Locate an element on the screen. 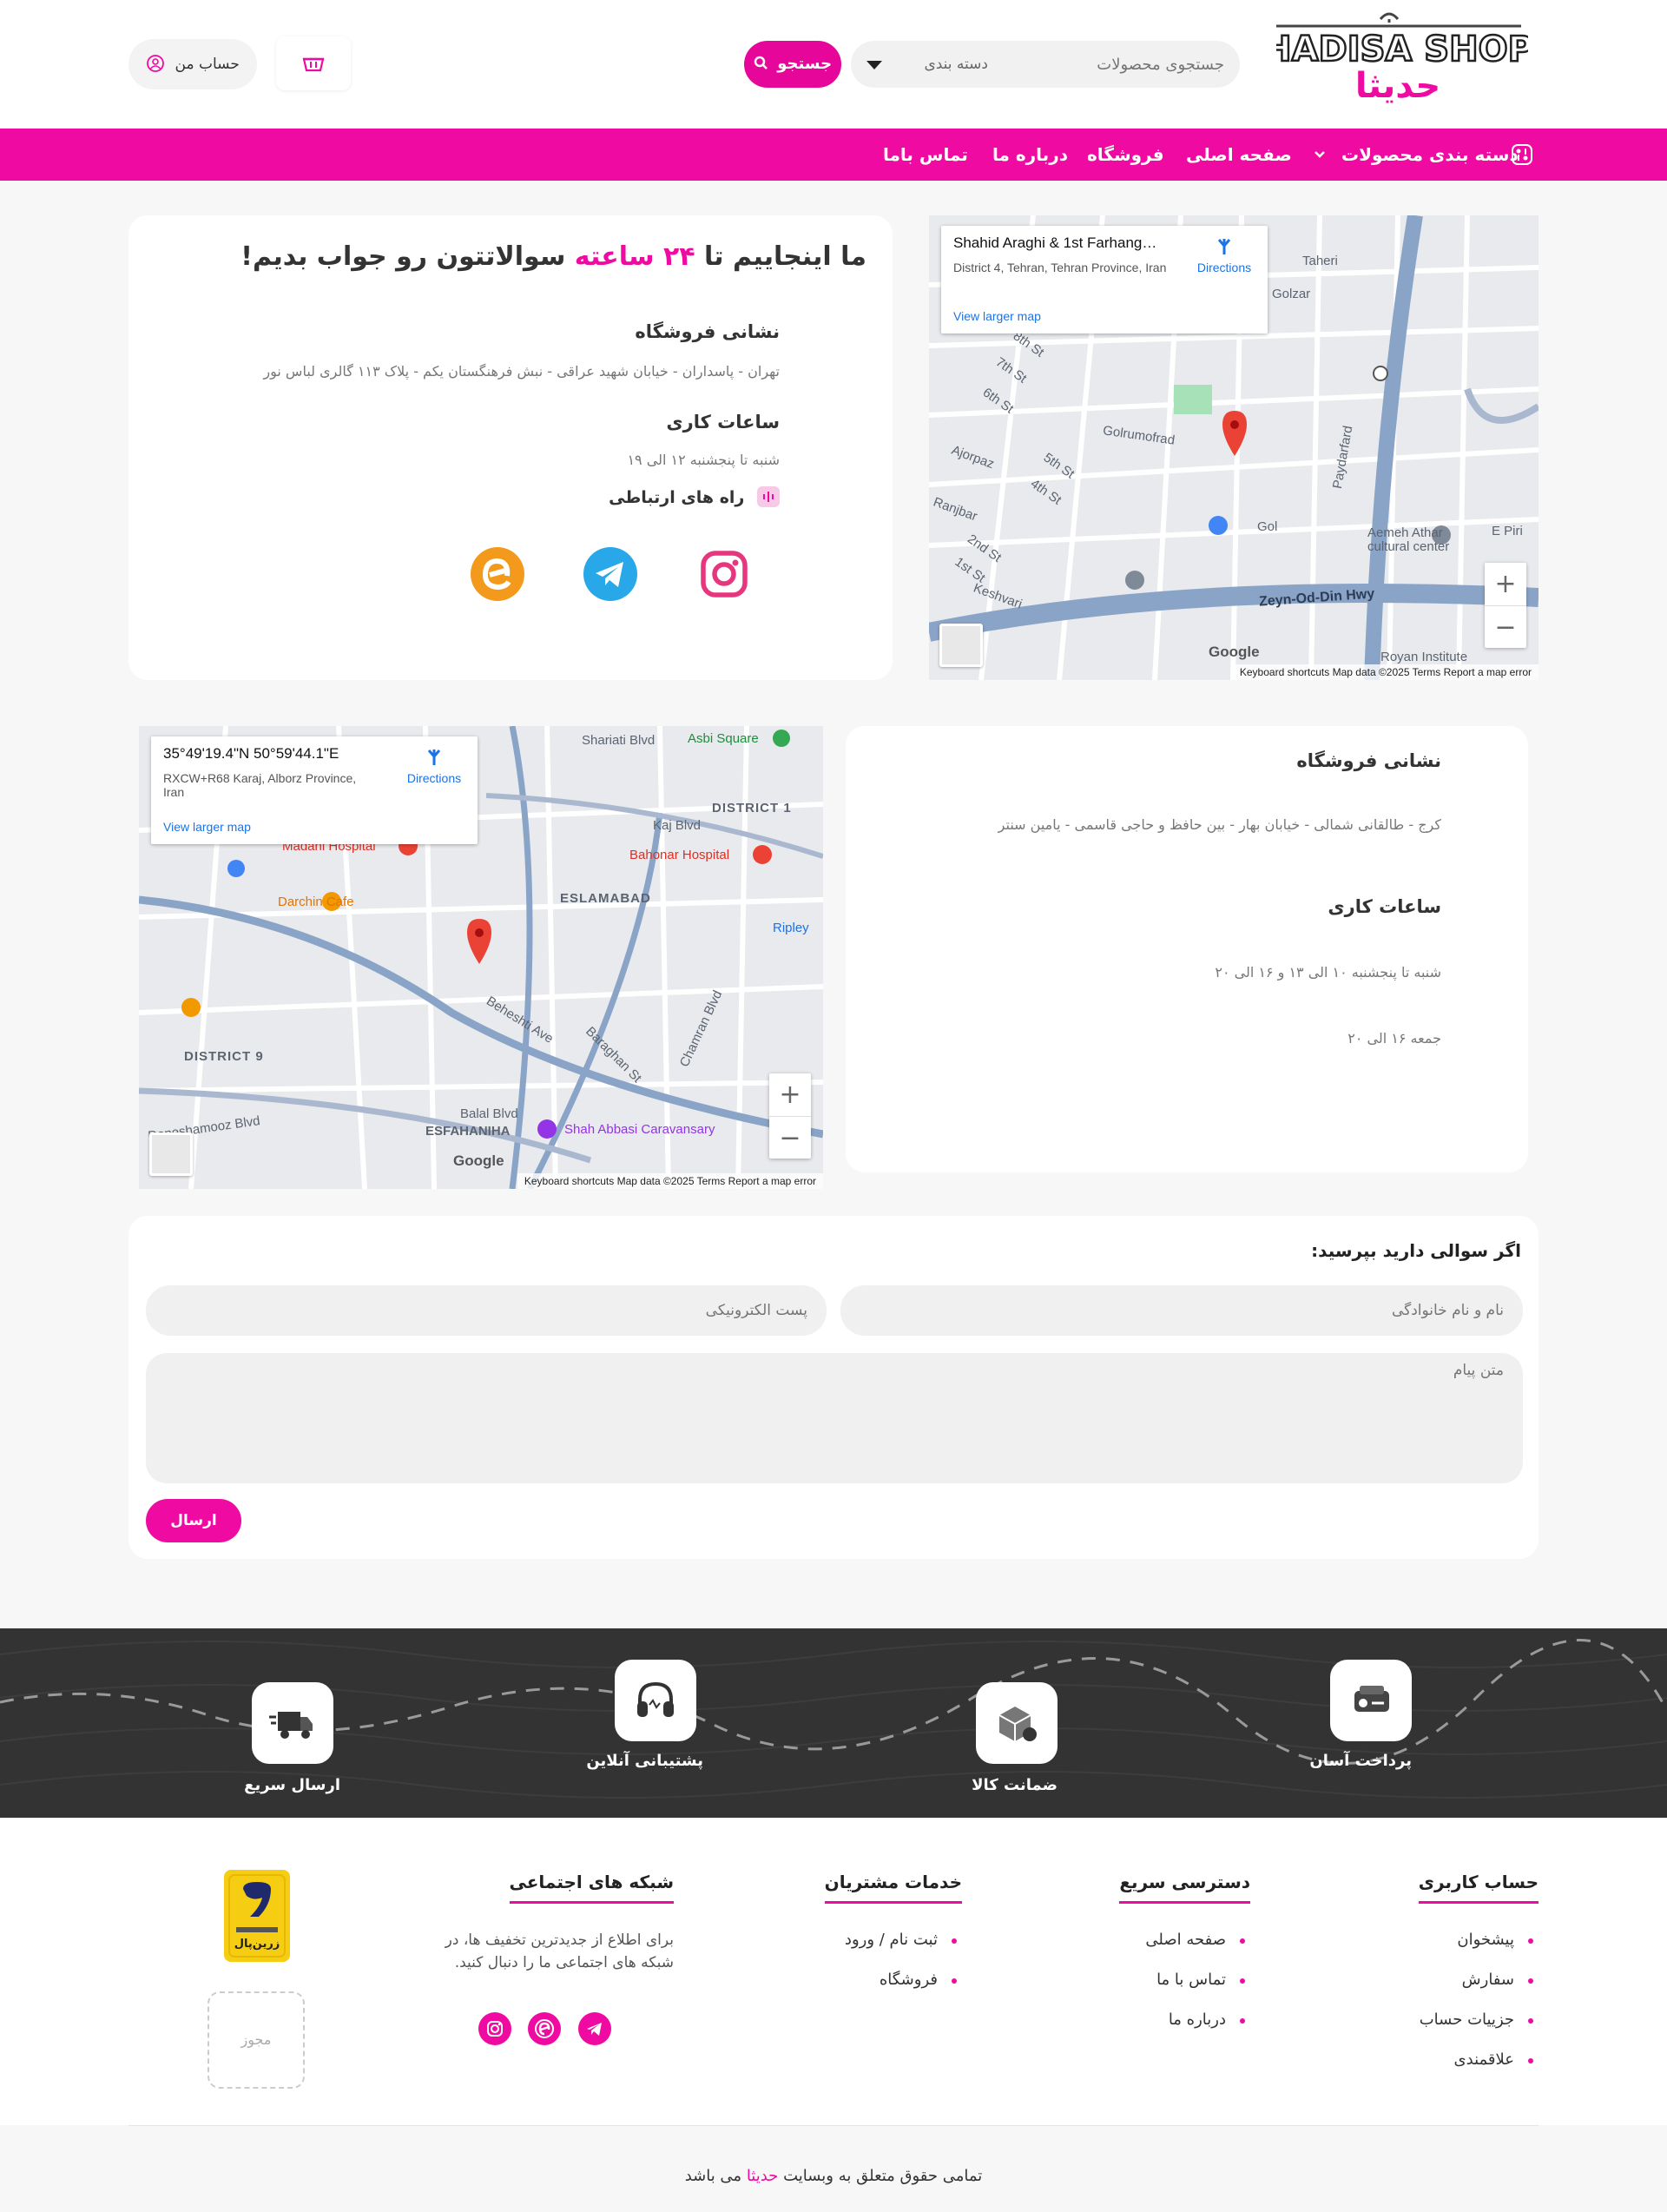  map-label: ESLAMABAD is located at coordinates (605, 899).